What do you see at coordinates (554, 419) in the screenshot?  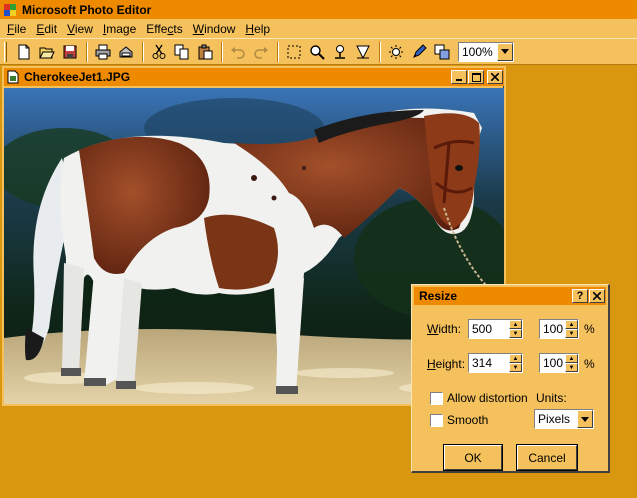 I see `units-value: Pixels` at bounding box center [554, 419].